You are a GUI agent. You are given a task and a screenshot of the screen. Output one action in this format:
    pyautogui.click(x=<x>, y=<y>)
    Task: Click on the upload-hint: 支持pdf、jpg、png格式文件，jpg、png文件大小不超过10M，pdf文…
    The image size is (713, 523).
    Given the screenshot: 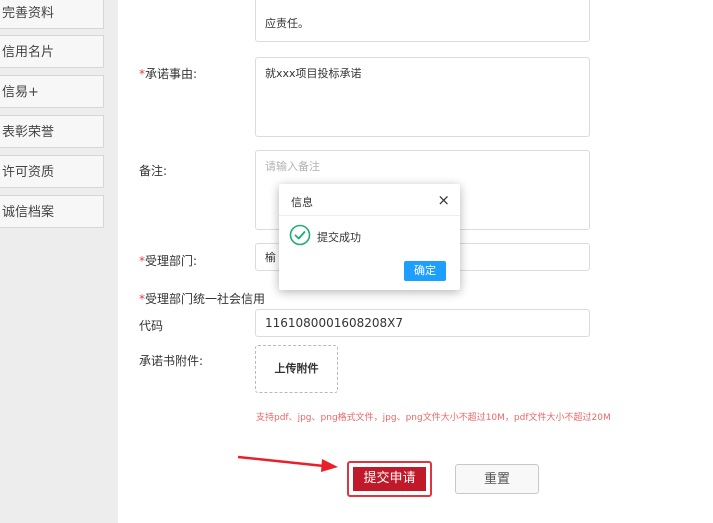 What is the action you would take?
    pyautogui.click(x=433, y=418)
    